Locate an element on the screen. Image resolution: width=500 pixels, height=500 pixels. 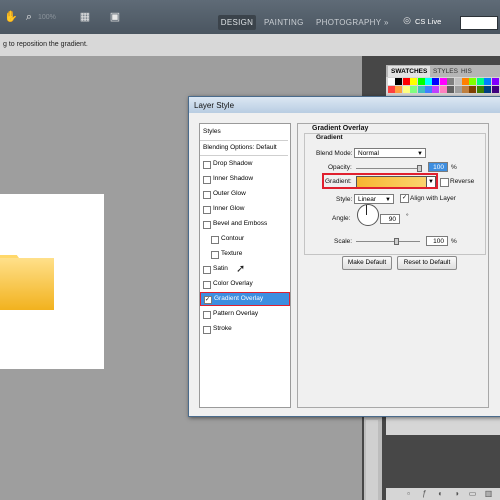
list-item-label: Inner Glow is located at coordinates (229, 208).